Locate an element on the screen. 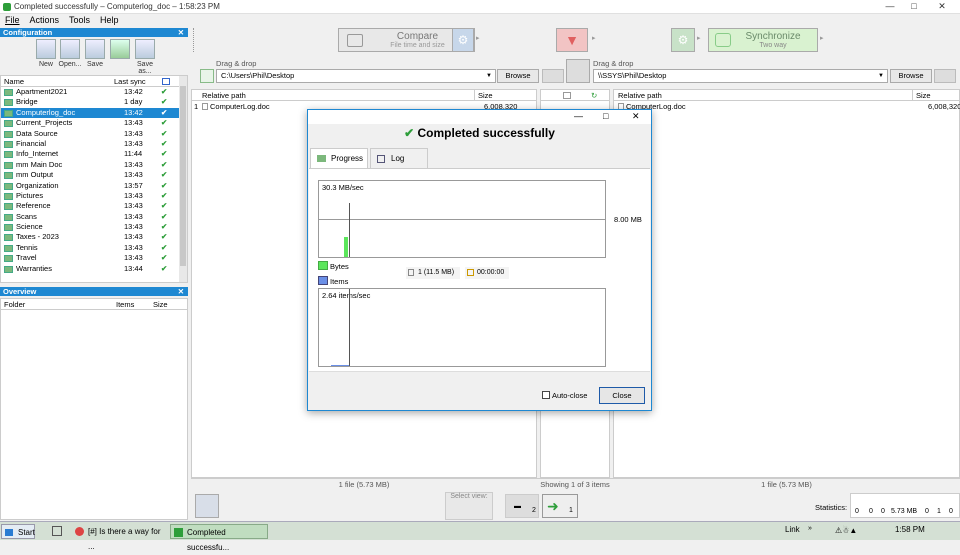 The image size is (960, 555). close-icon: ✕ is located at coordinates (942, 7).